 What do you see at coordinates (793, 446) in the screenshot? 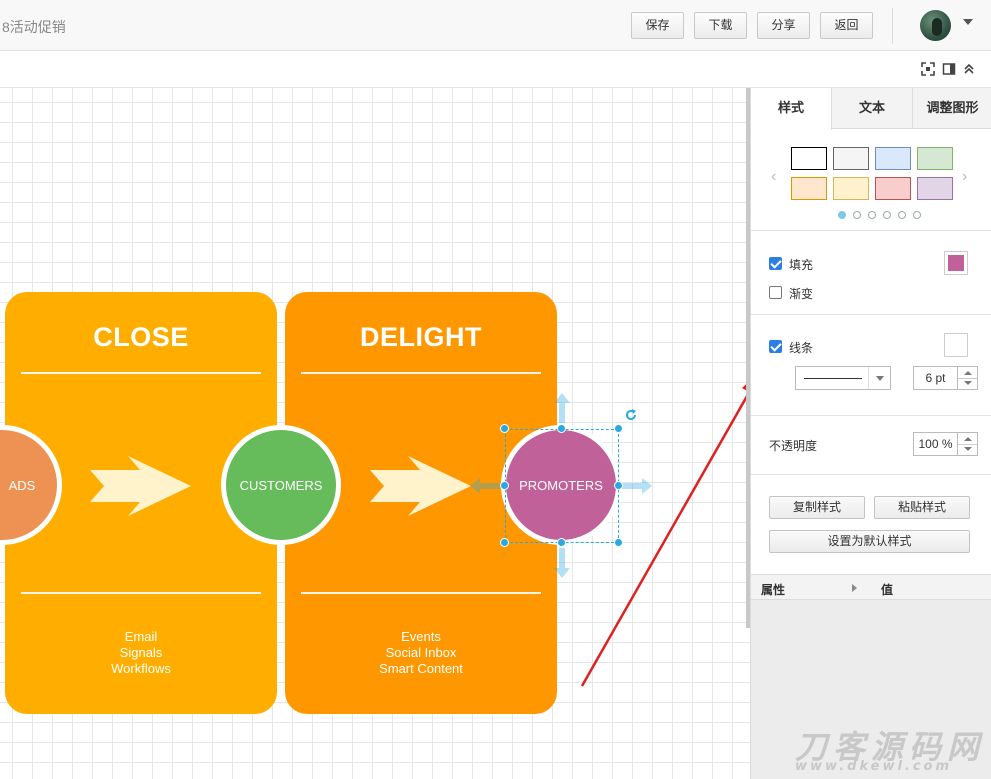
I see `opacity-label: 不透明度` at bounding box center [793, 446].